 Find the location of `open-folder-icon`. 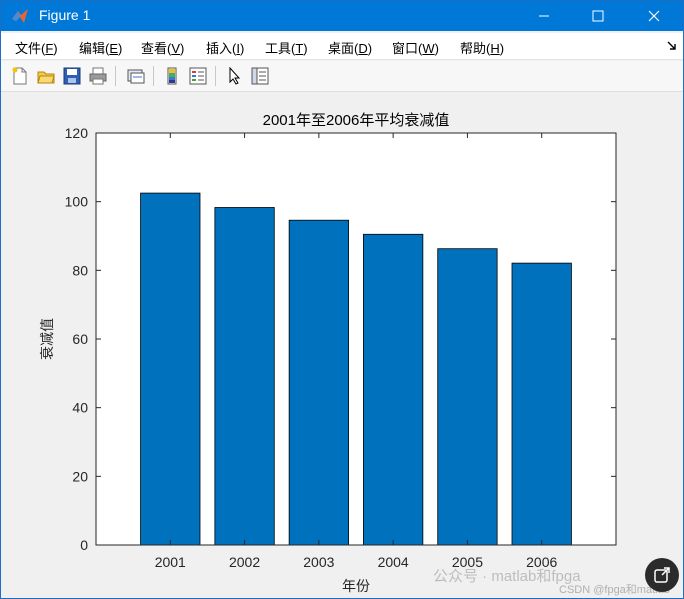

open-folder-icon is located at coordinates (46, 77).